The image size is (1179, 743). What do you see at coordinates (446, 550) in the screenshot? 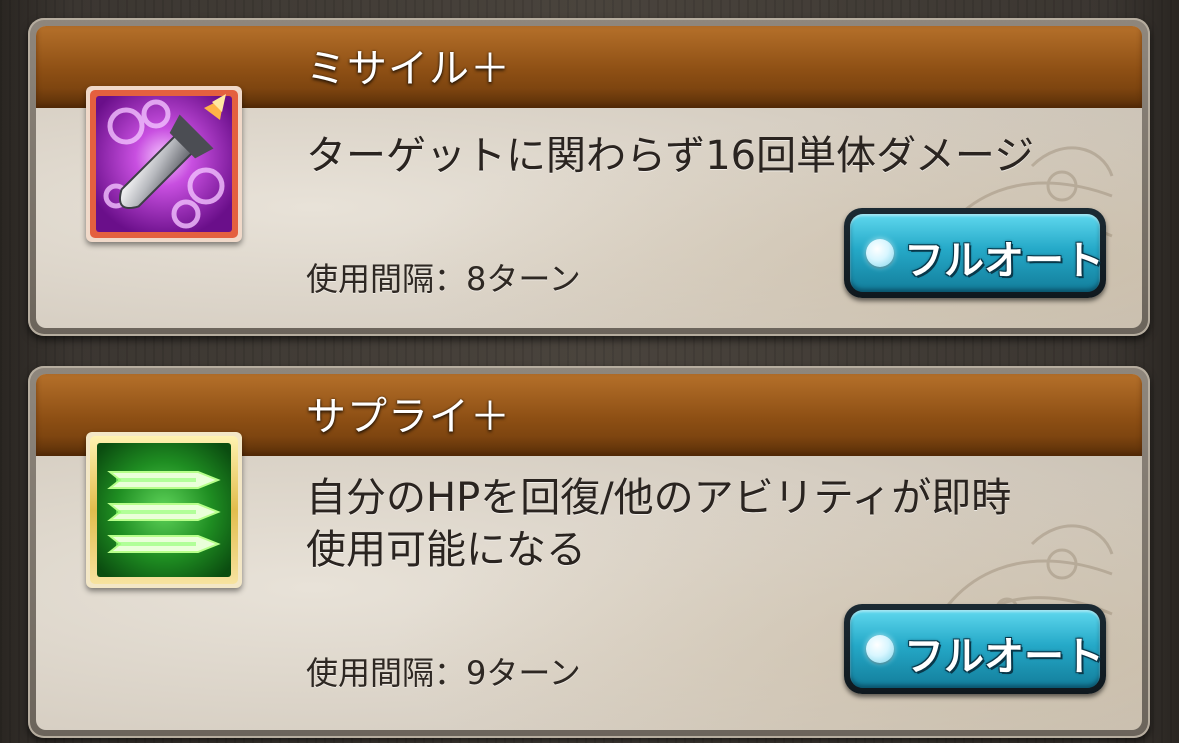
I see `ability-description-line-2: 使用可能になる` at bounding box center [446, 550].